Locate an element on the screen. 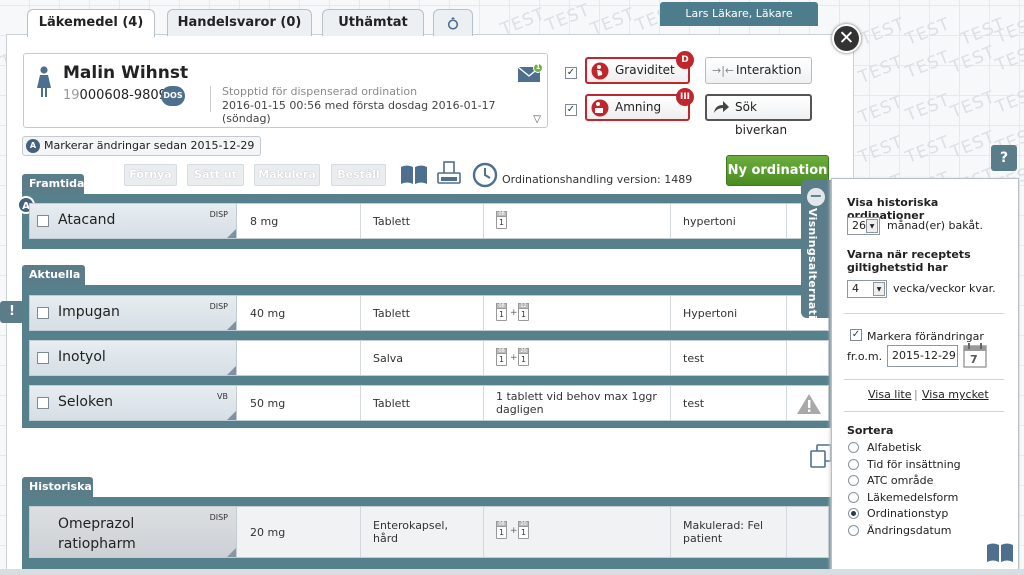 The width and height of the screenshot is (1024, 575). print-icon is located at coordinates (449, 173).